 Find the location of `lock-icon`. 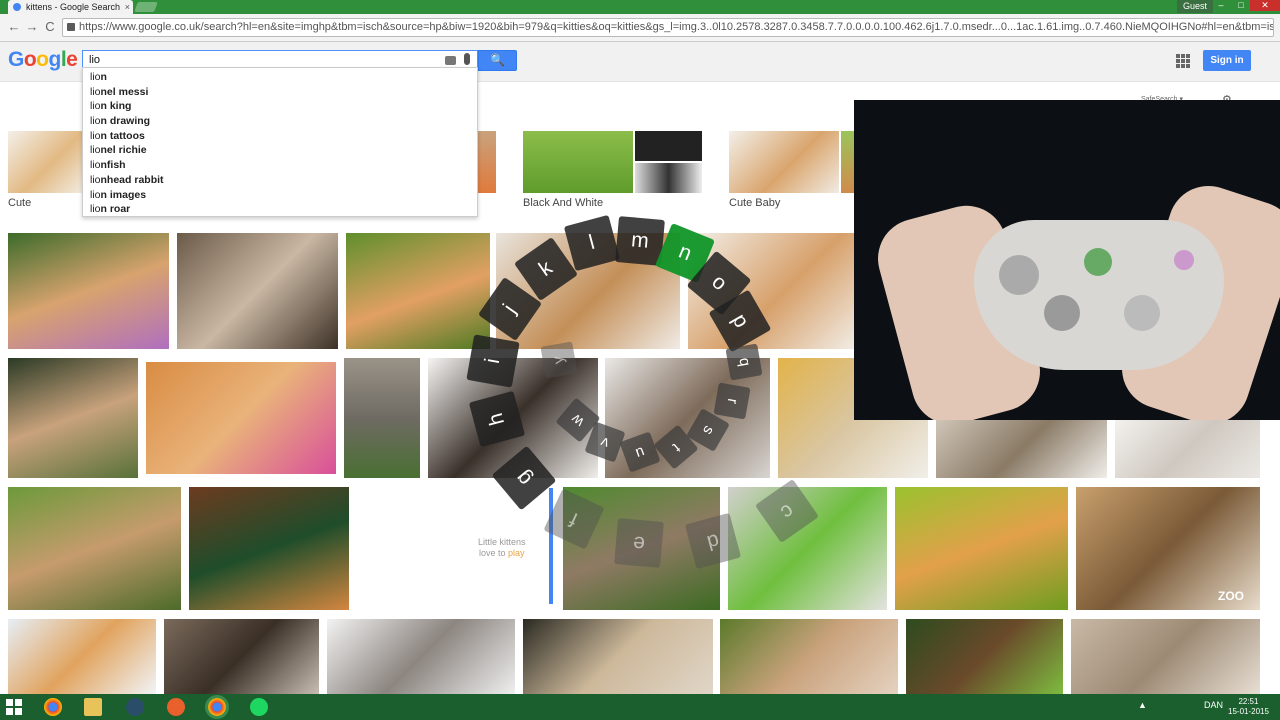

lock-icon is located at coordinates (71, 27).